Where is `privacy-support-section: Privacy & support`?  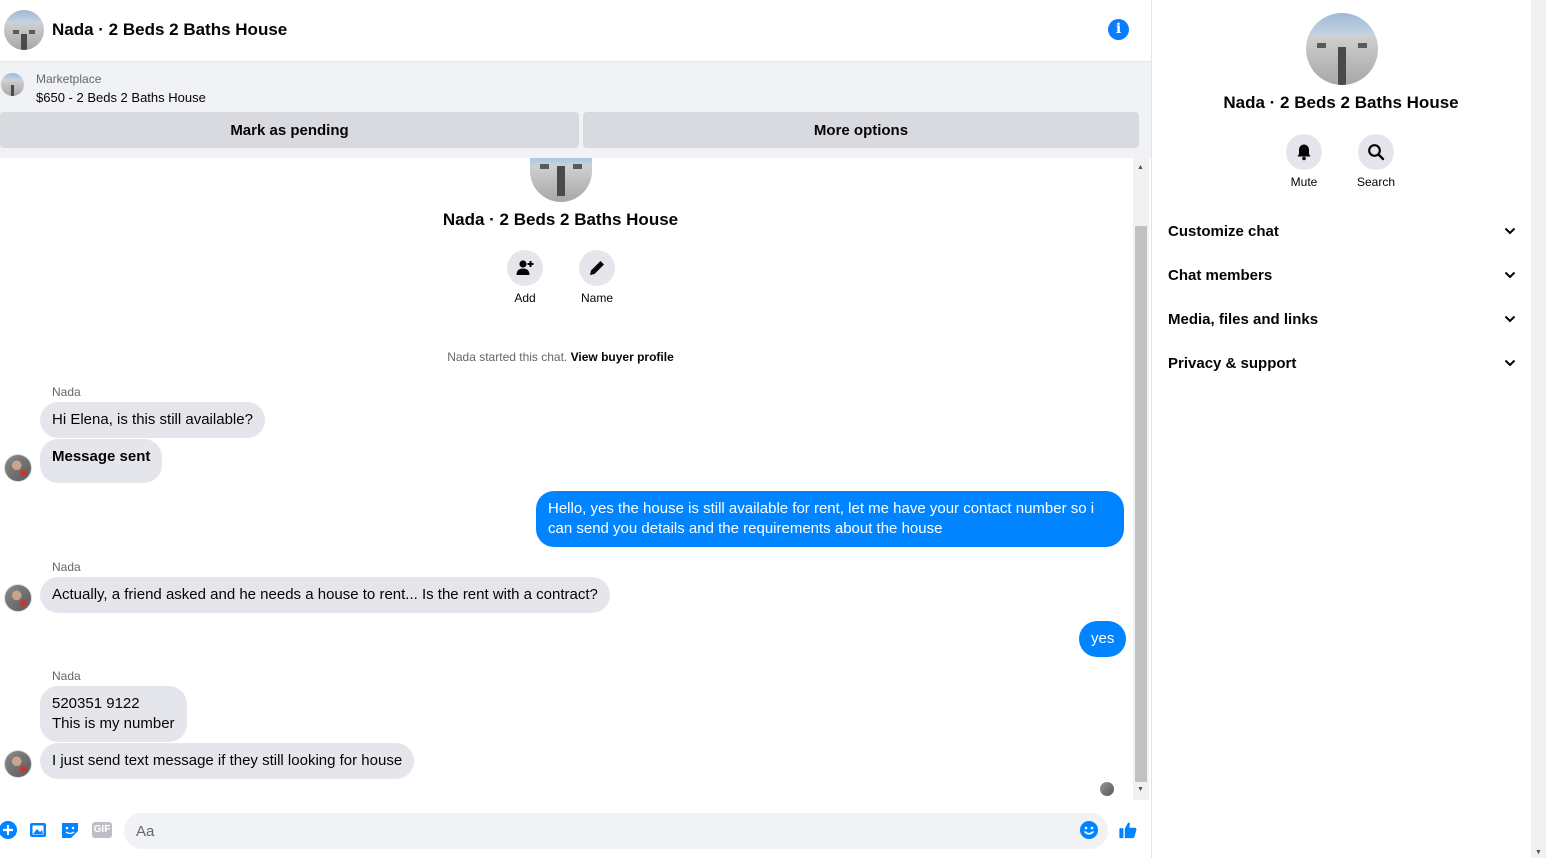 privacy-support-section: Privacy & support is located at coordinates (1343, 363).